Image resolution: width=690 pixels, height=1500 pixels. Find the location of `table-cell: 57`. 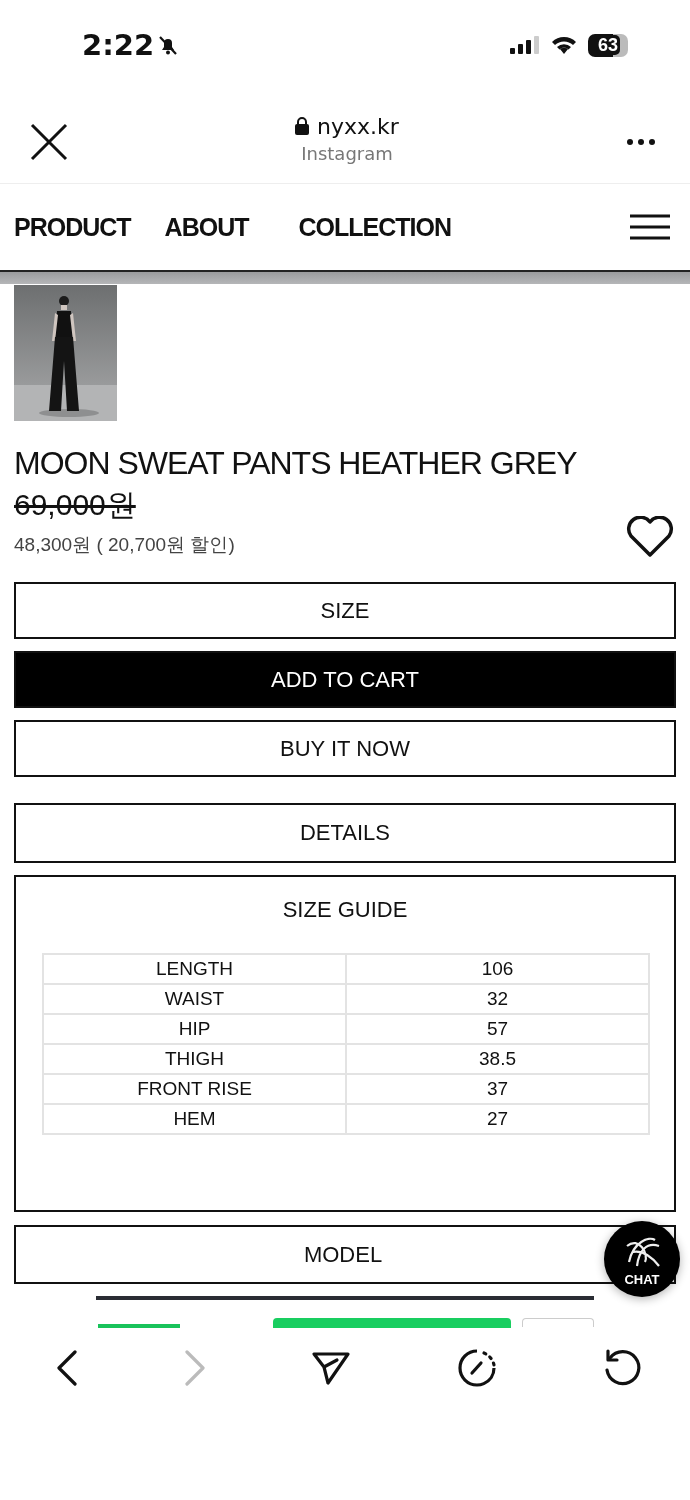

table-cell: 57 is located at coordinates (497, 1029).